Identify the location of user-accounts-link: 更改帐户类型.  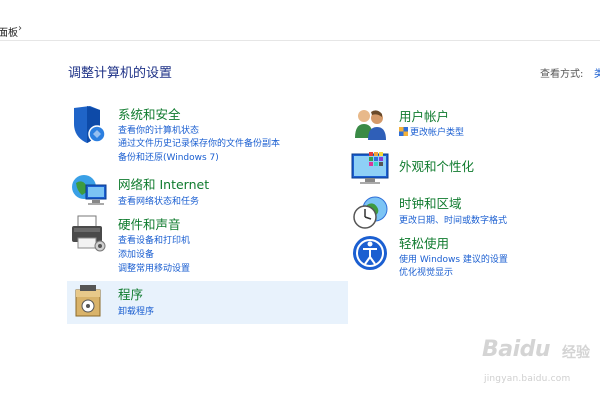
(431, 131).